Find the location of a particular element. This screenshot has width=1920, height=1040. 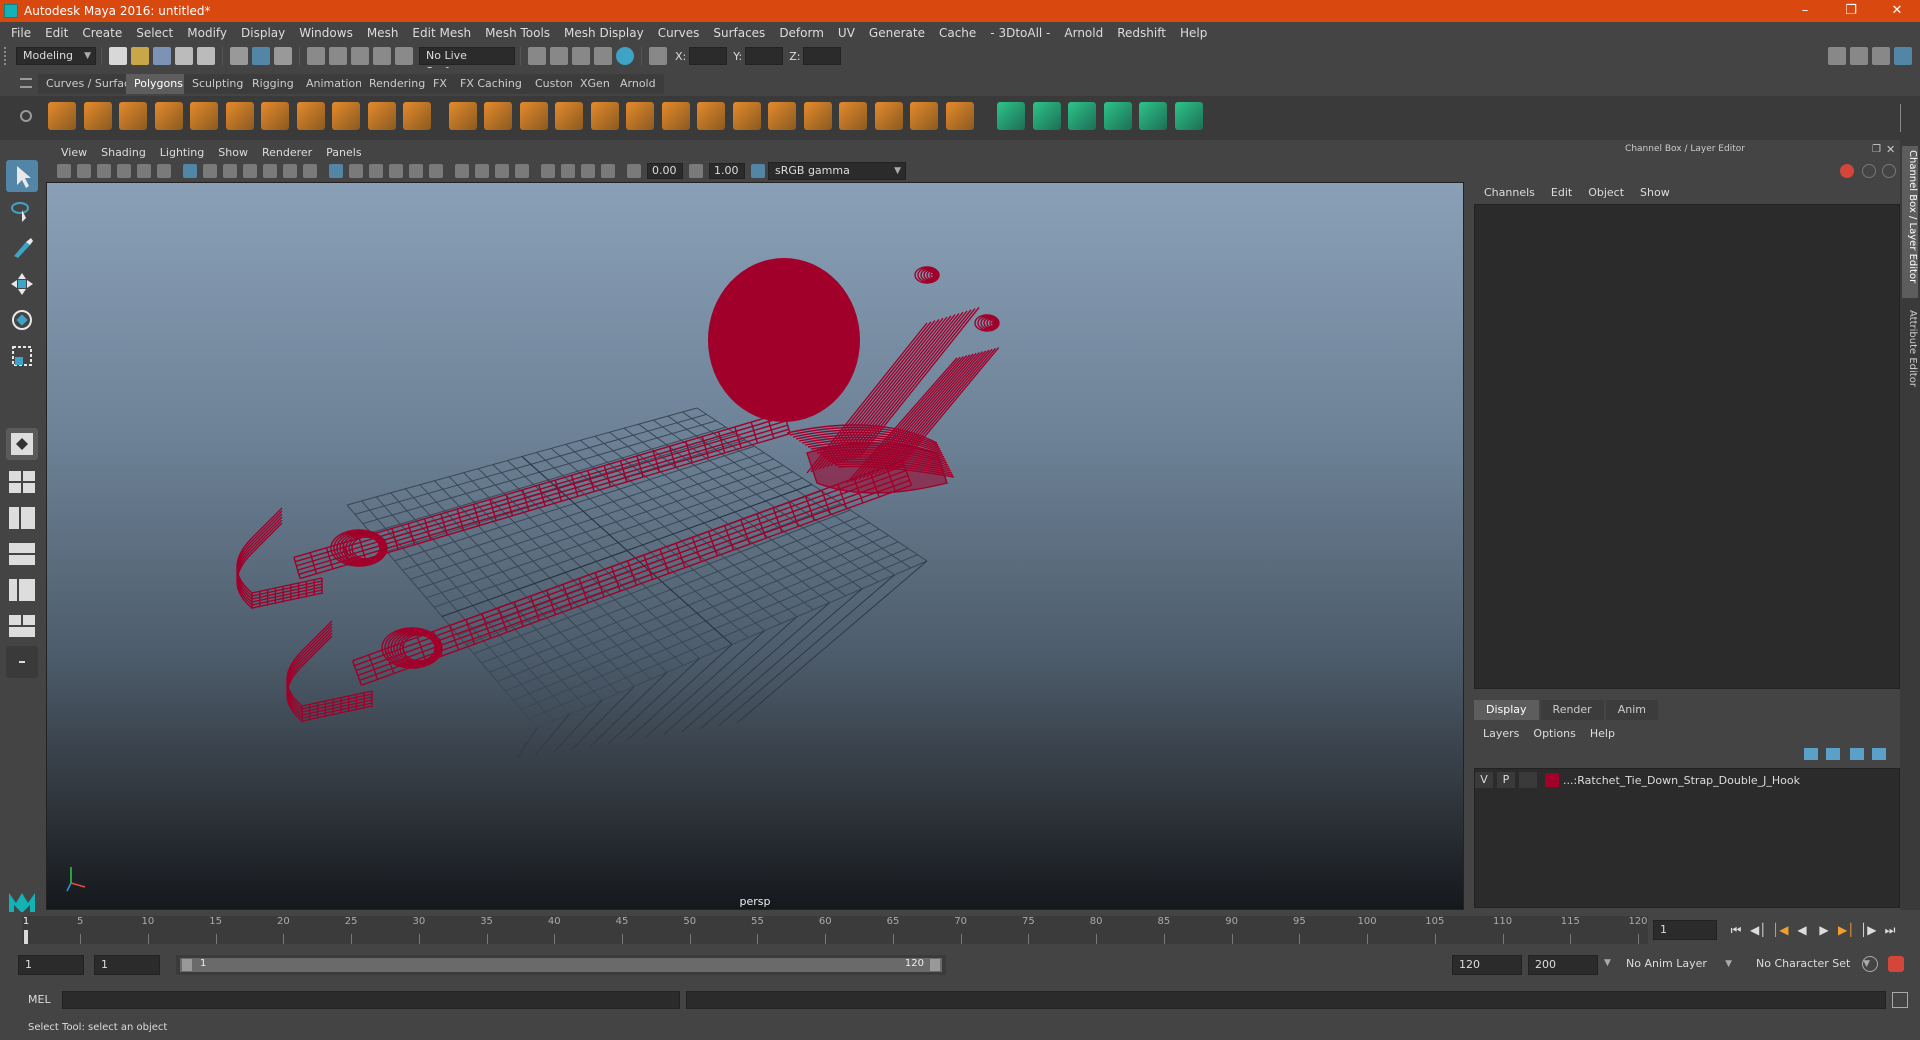

menu-set-dropdown: Modeling ▼ is located at coordinates (56, 56).